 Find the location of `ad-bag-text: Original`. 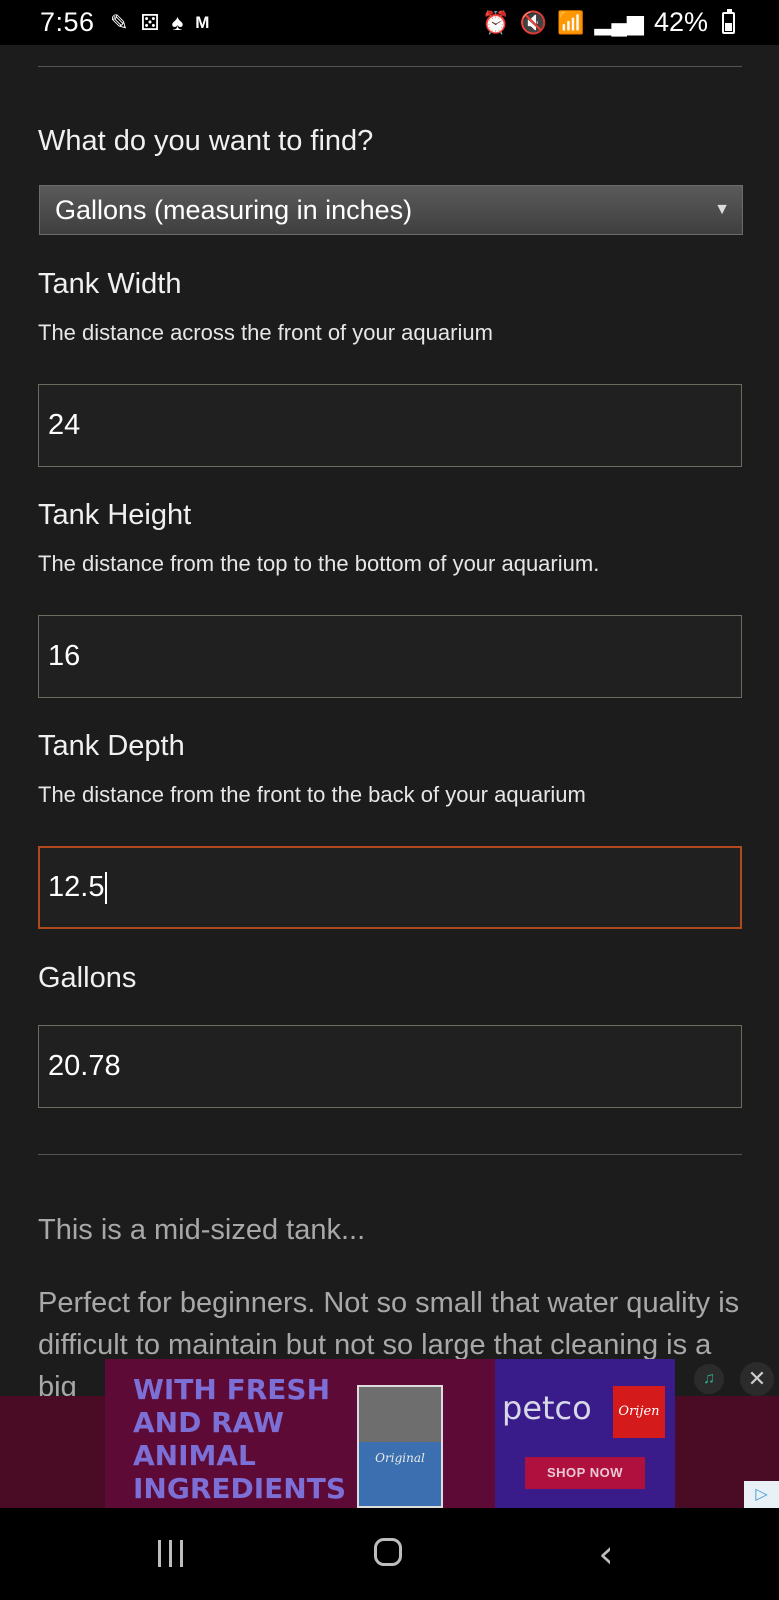

ad-bag-text: Original is located at coordinates (400, 1458).